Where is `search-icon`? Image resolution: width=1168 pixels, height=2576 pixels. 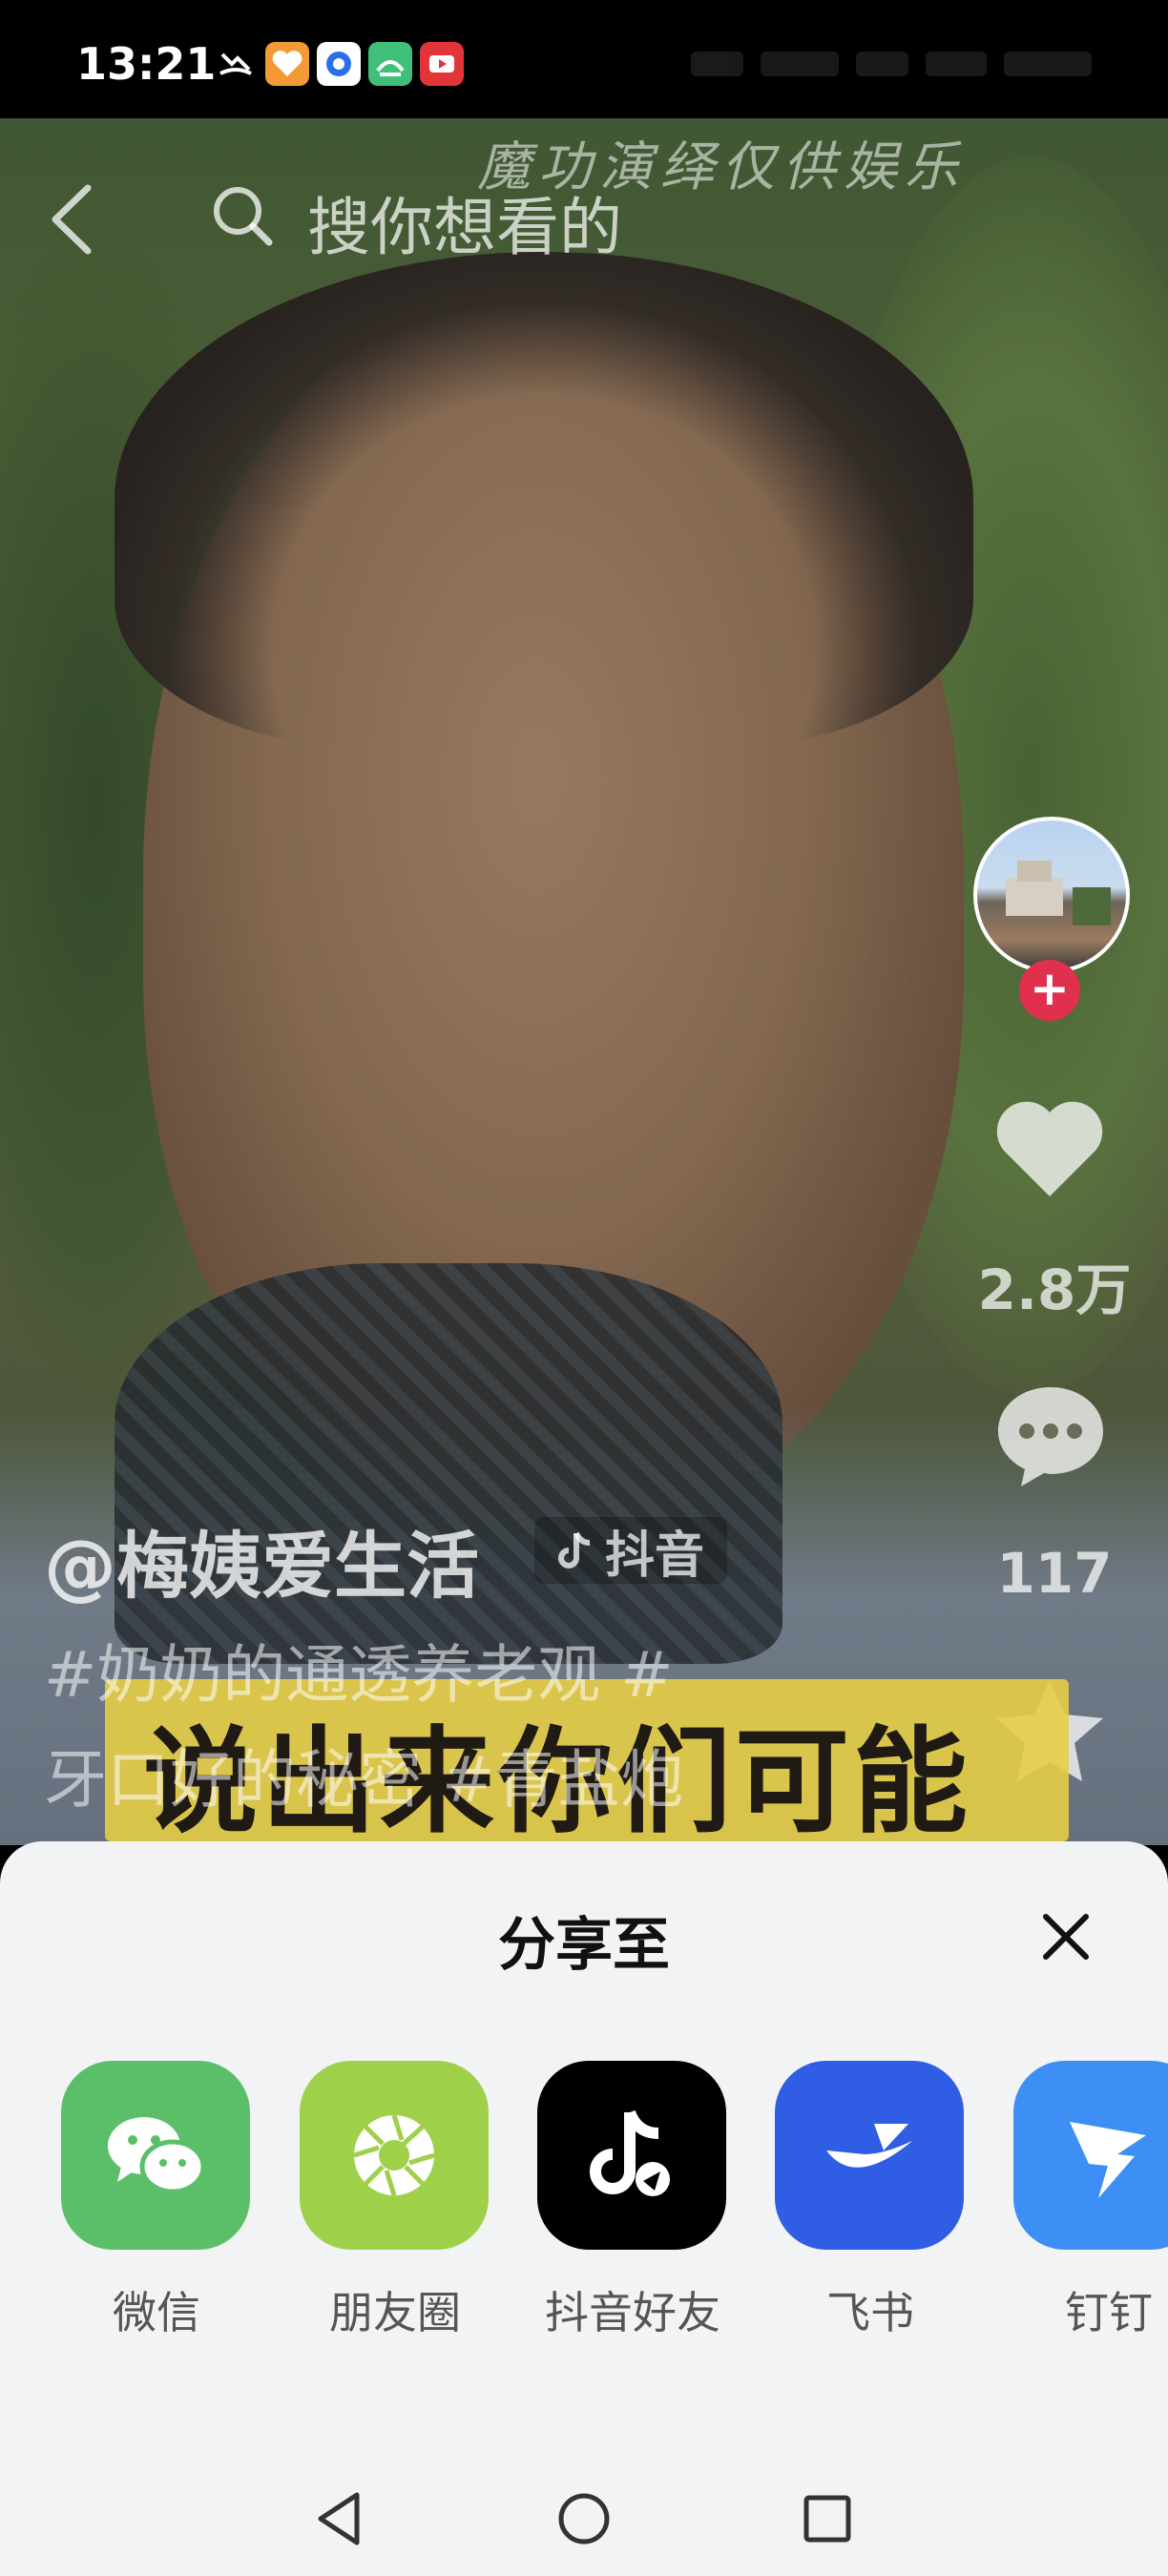
search-icon is located at coordinates (243, 215).